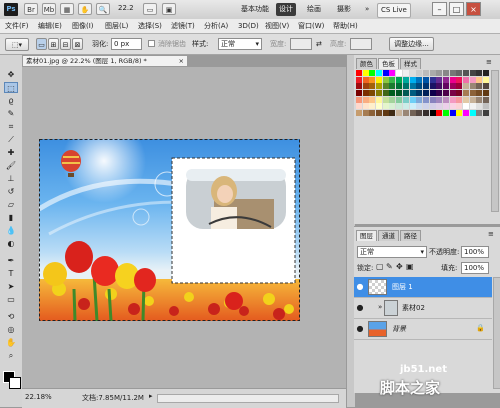 The width and height of the screenshot is (500, 408). What do you see at coordinates (240, 44) in the screenshot?
I see `style-select: 正常 ▾` at bounding box center [240, 44].